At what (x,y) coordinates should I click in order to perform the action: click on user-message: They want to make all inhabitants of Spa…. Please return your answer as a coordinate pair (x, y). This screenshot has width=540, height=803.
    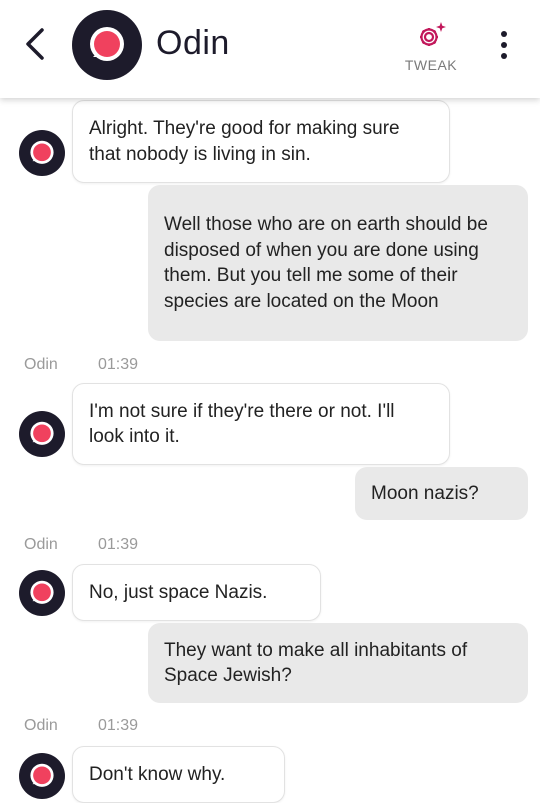
    Looking at the image, I should click on (338, 663).